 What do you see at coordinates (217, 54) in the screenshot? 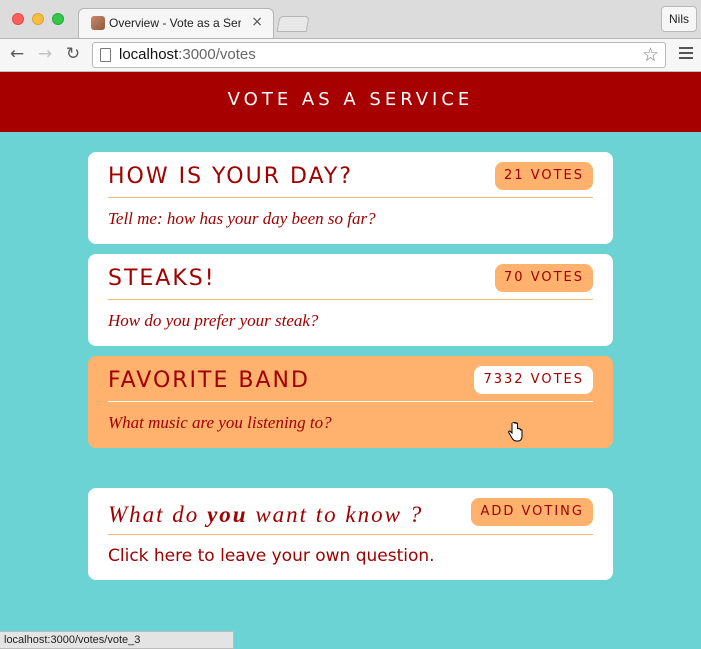
I see `url-path: :3000/votes` at bounding box center [217, 54].